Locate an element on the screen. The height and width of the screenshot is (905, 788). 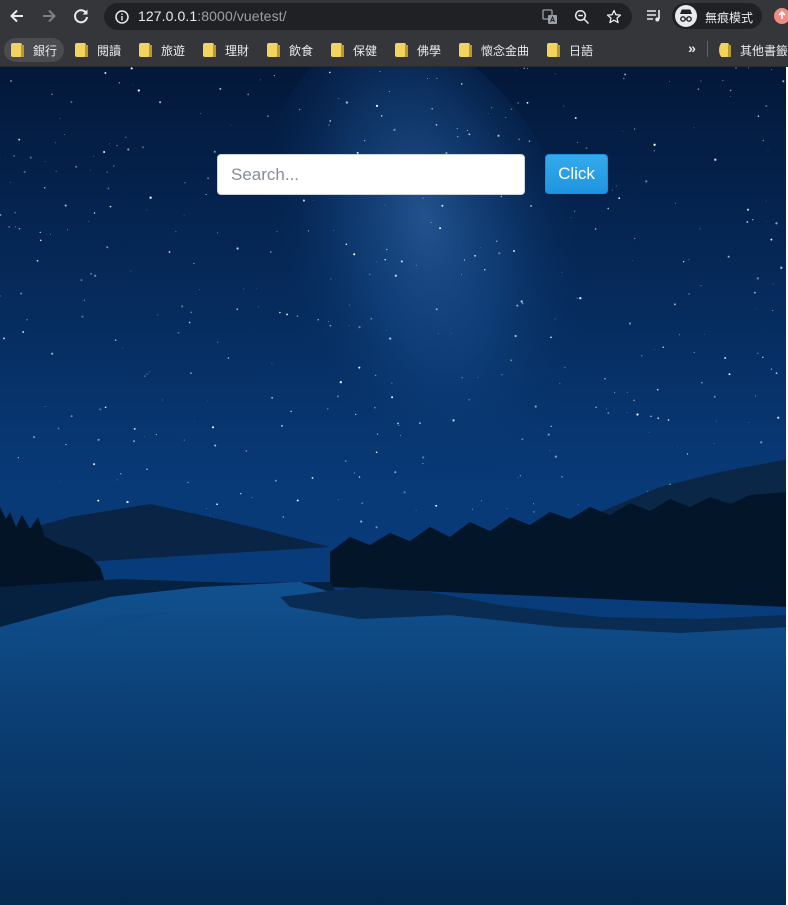
zoom-out-icon is located at coordinates (582, 17).